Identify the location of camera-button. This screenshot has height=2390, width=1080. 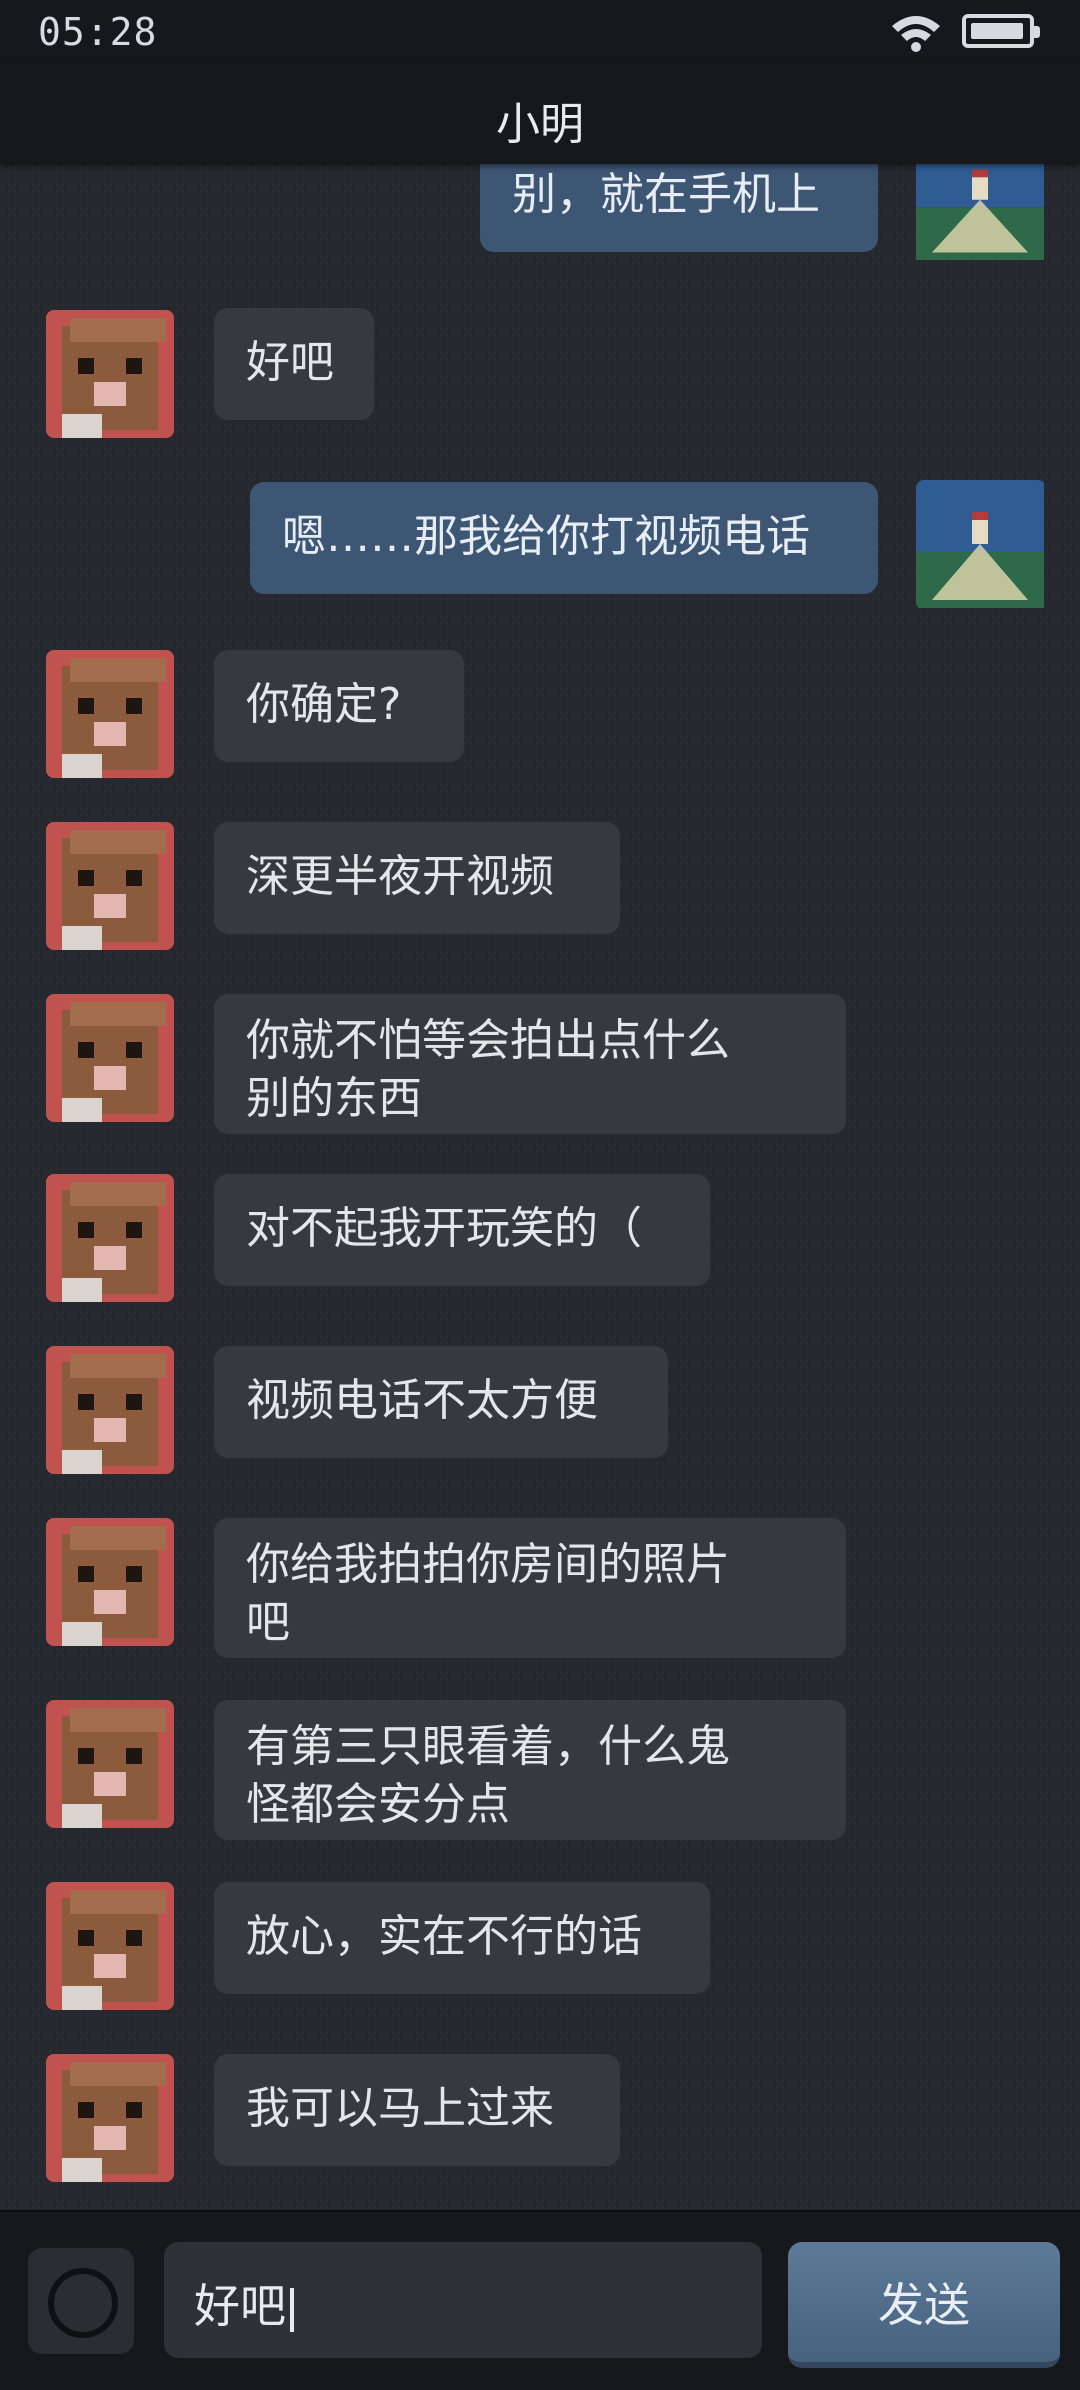
(81, 2301).